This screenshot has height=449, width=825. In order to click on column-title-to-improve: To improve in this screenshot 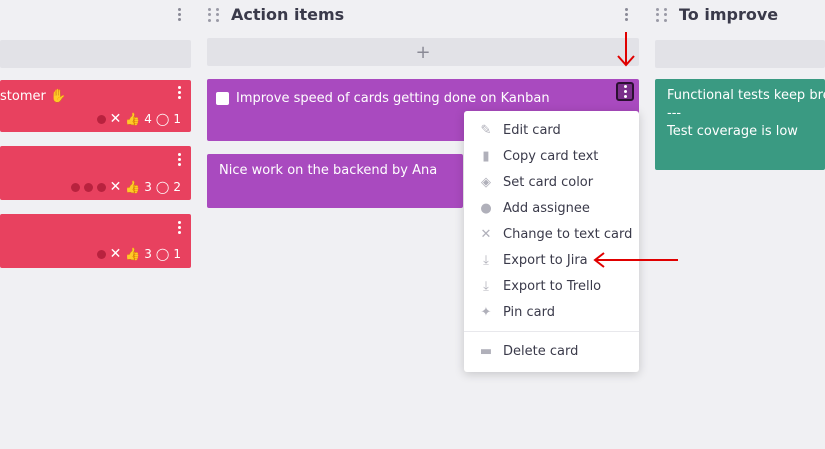, I will do `click(729, 14)`.